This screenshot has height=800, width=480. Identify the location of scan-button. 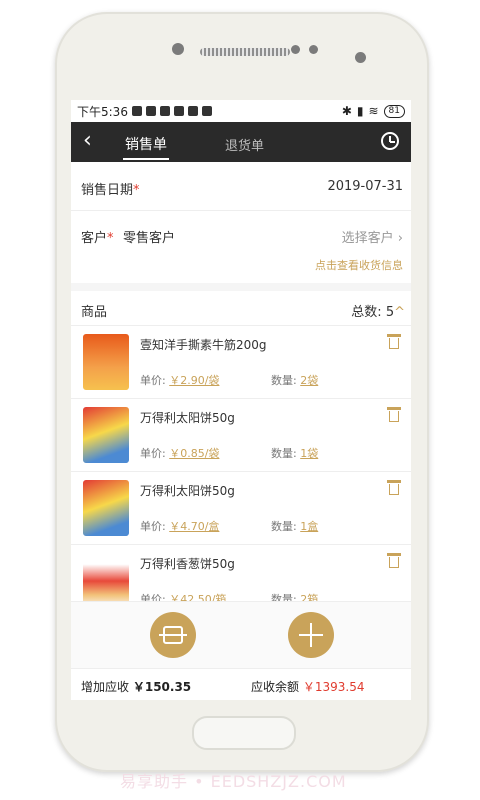
(173, 635).